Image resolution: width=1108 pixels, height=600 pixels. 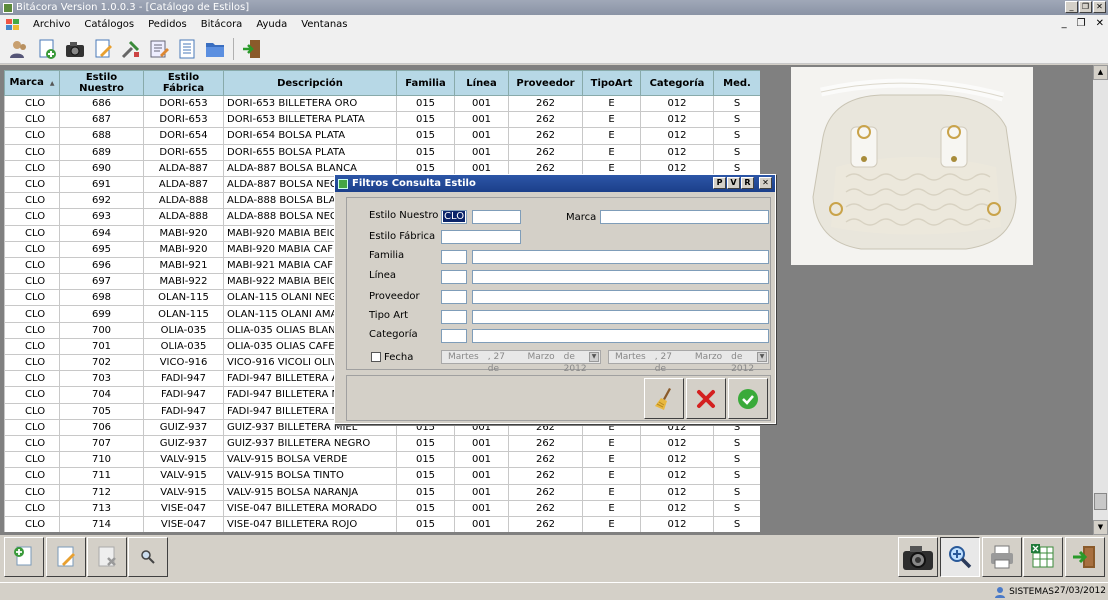 I want to click on column-header: Estilo Nuestro, so click(x=101, y=83).